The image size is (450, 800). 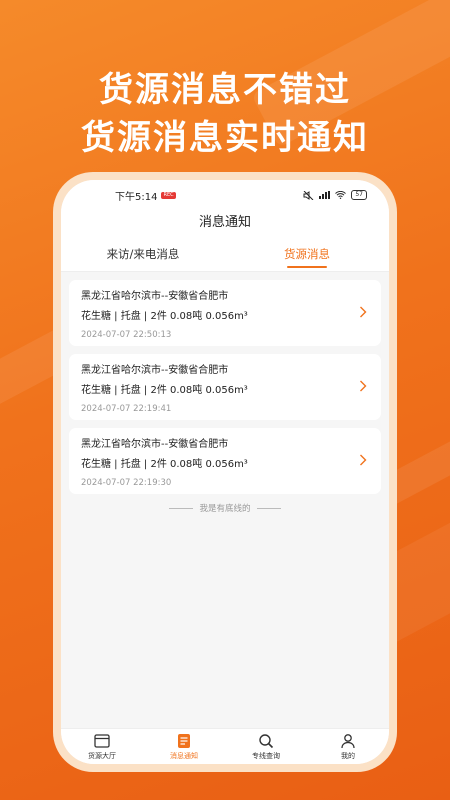 What do you see at coordinates (307, 255) in the screenshot?
I see `tab-cargo-messages: 货源消息` at bounding box center [307, 255].